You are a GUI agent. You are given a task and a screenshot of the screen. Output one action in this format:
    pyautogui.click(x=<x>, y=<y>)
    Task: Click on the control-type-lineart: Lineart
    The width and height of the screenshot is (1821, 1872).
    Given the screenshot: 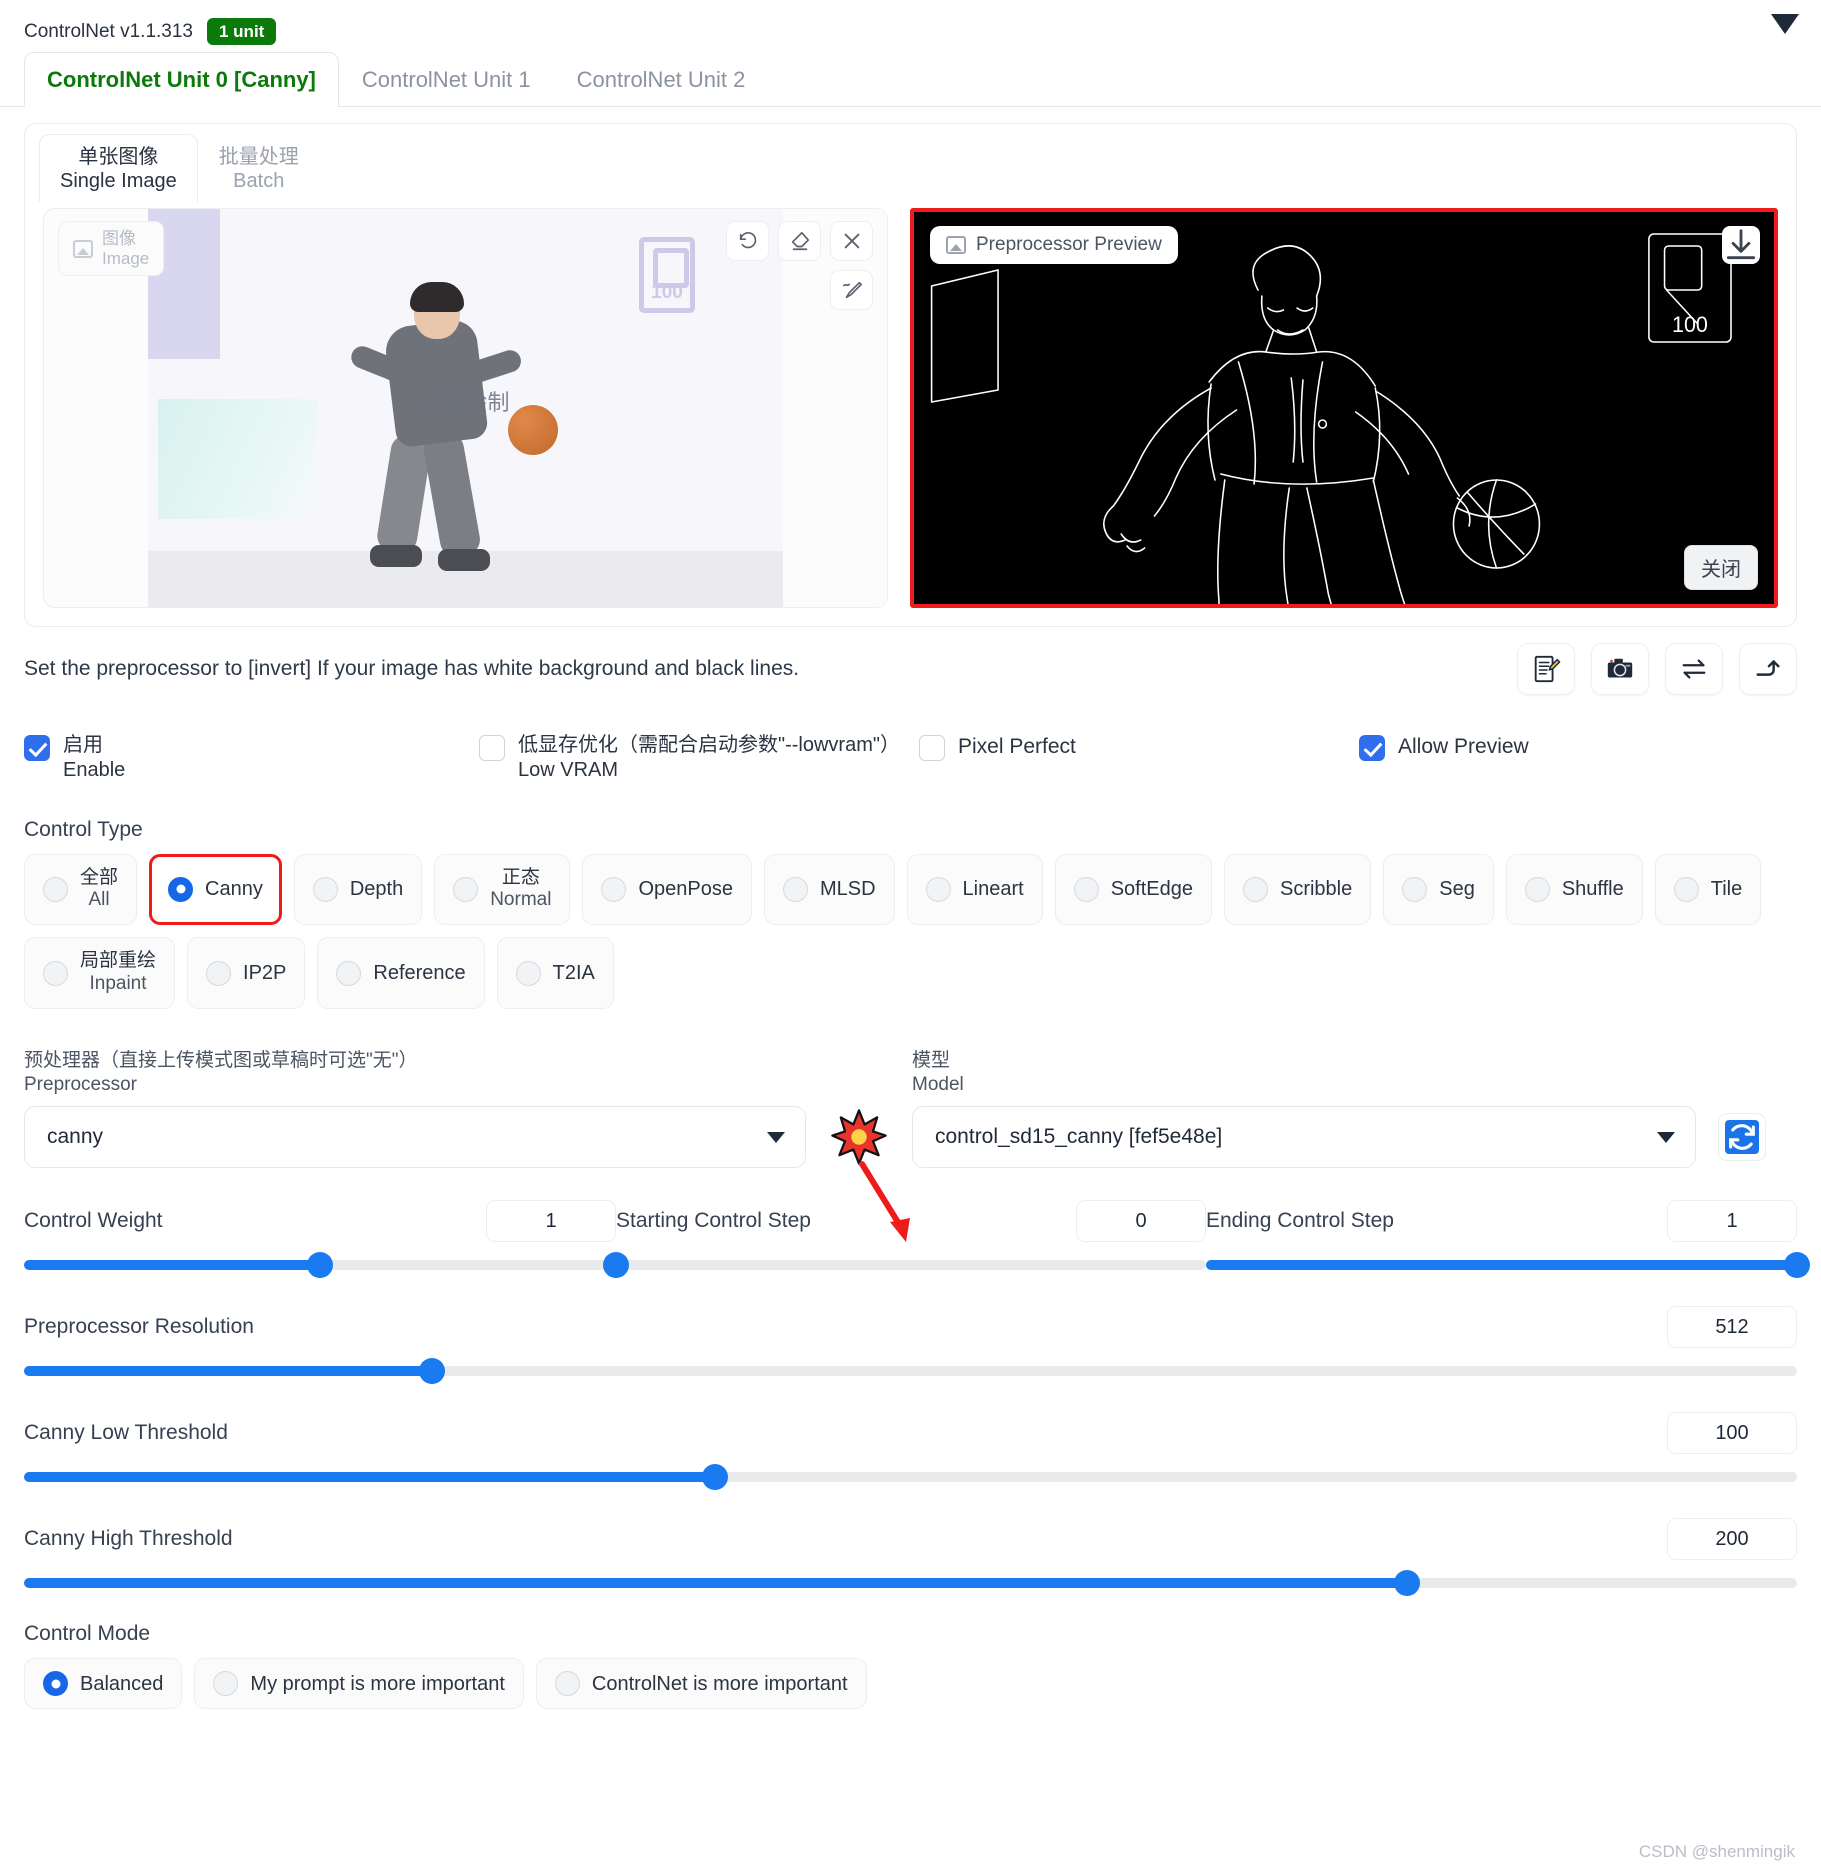 What is the action you would take?
    pyautogui.click(x=974, y=889)
    